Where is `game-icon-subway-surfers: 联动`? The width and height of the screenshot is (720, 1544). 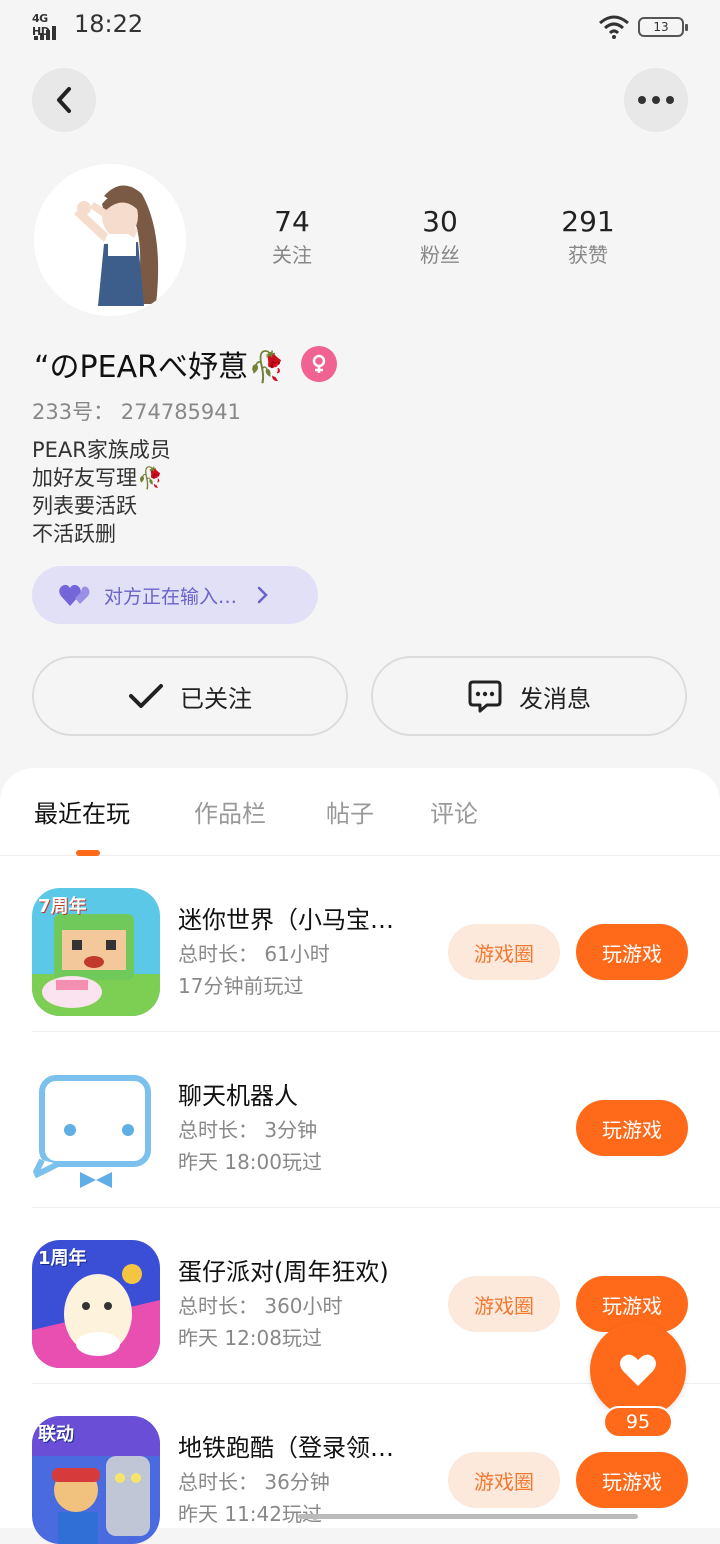 game-icon-subway-surfers: 联动 is located at coordinates (96, 1480).